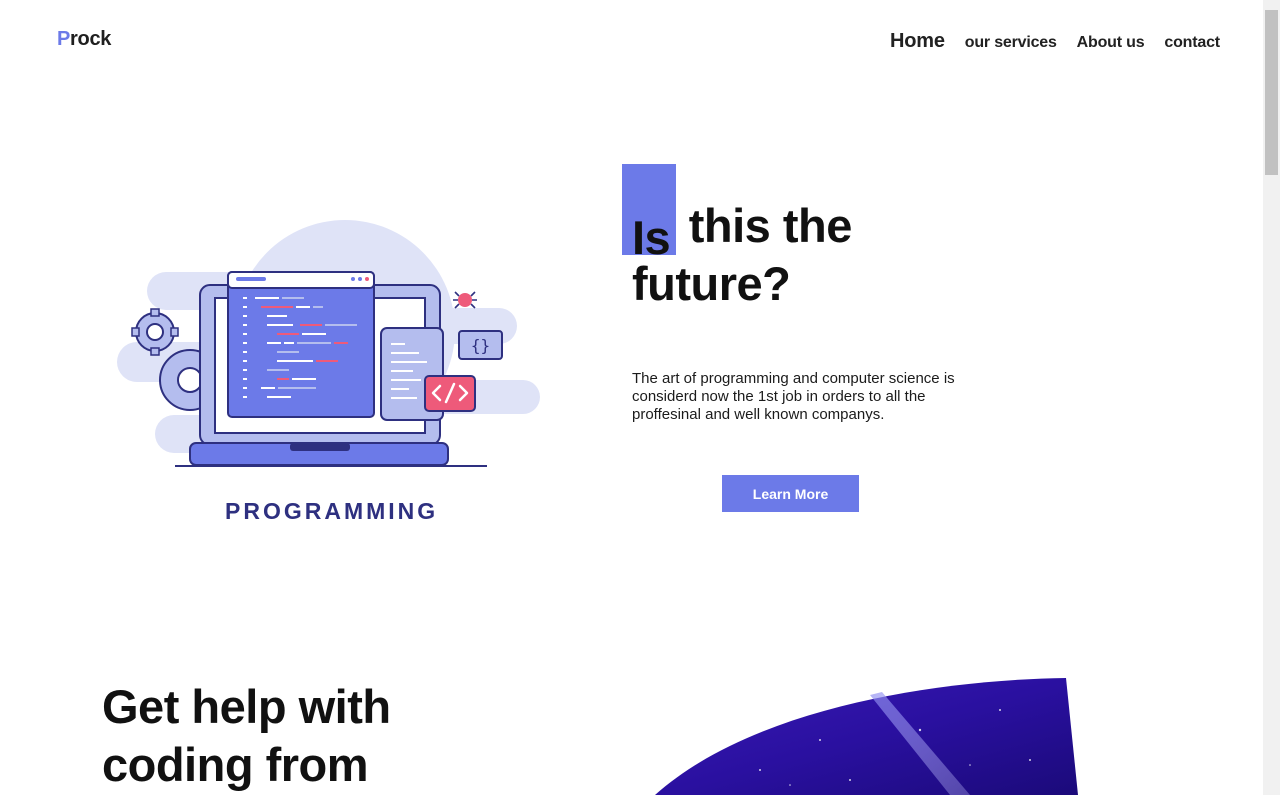 The width and height of the screenshot is (1280, 795). What do you see at coordinates (1011, 43) in the screenshot?
I see `nav-our-services: our services` at bounding box center [1011, 43].